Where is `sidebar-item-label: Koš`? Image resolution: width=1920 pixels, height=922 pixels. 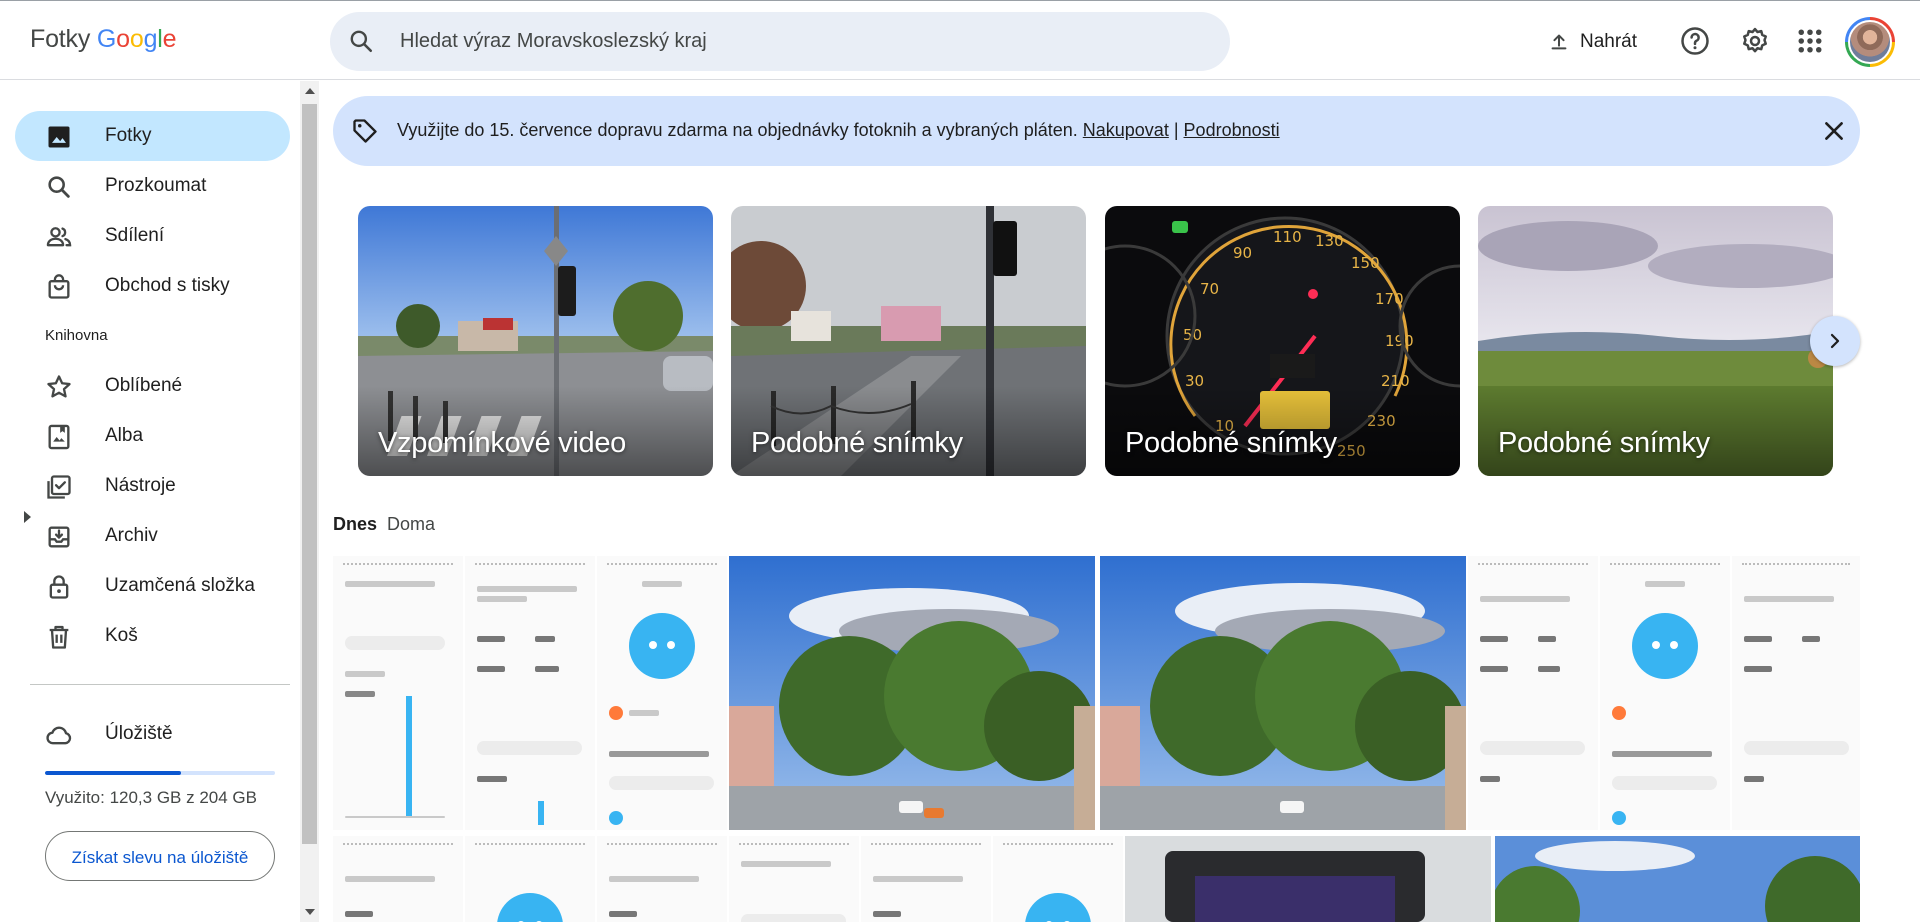
sidebar-item-label: Koš is located at coordinates (121, 635).